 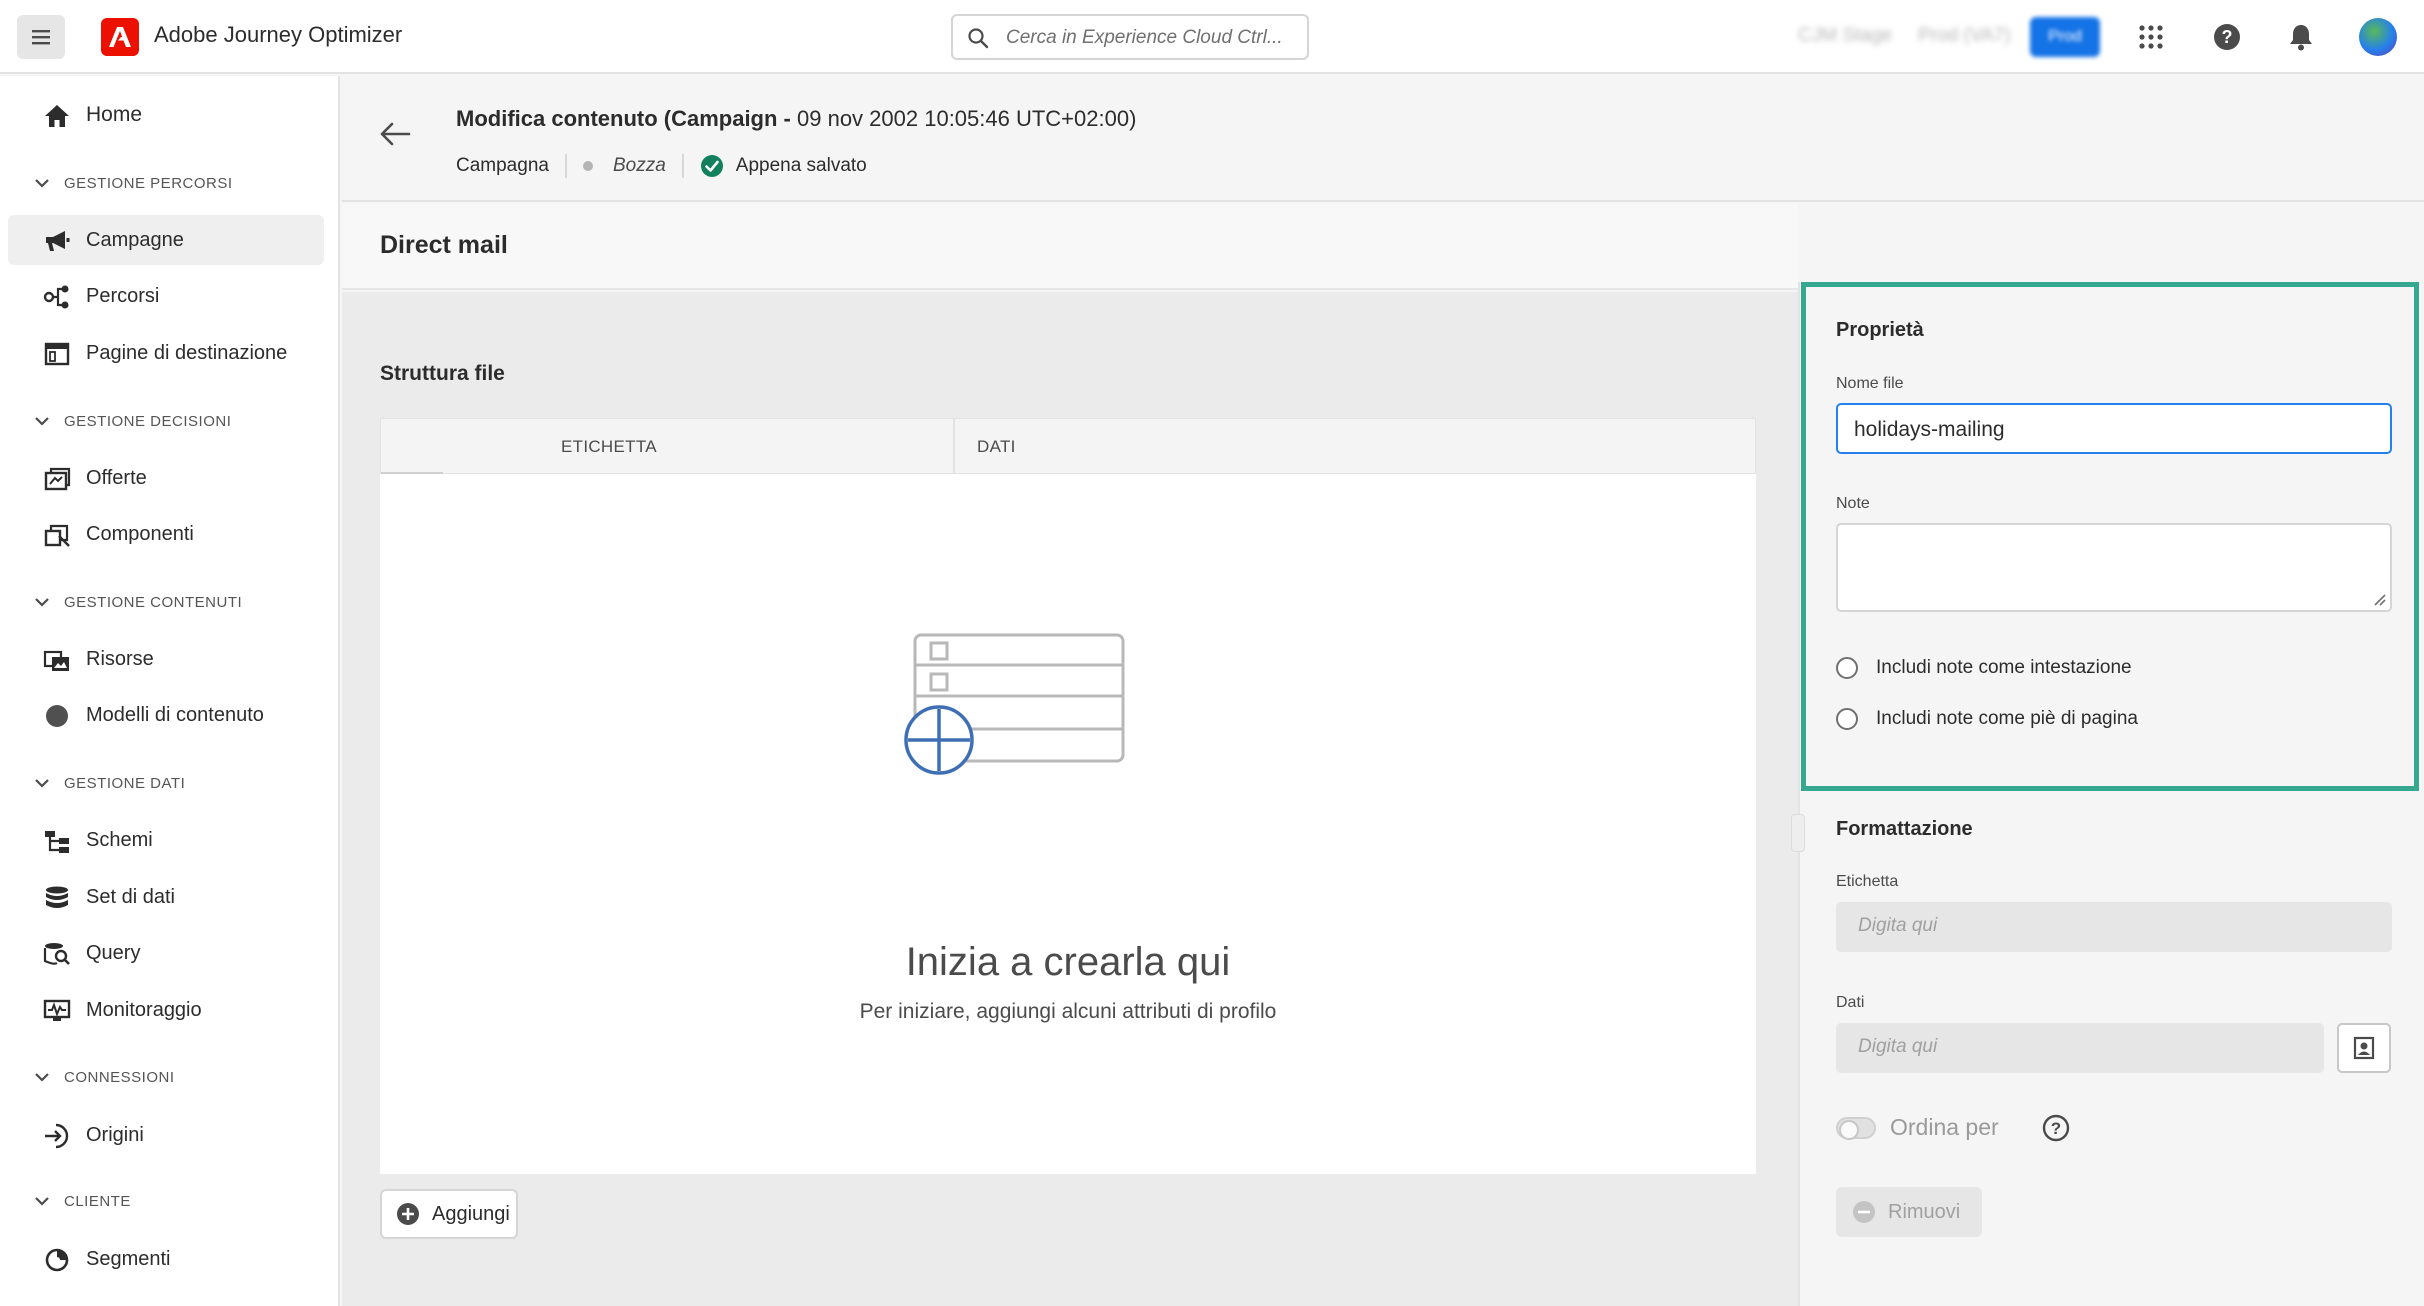 What do you see at coordinates (2080, 1048) in the screenshot?
I see `data-input-disabled: Digita qui` at bounding box center [2080, 1048].